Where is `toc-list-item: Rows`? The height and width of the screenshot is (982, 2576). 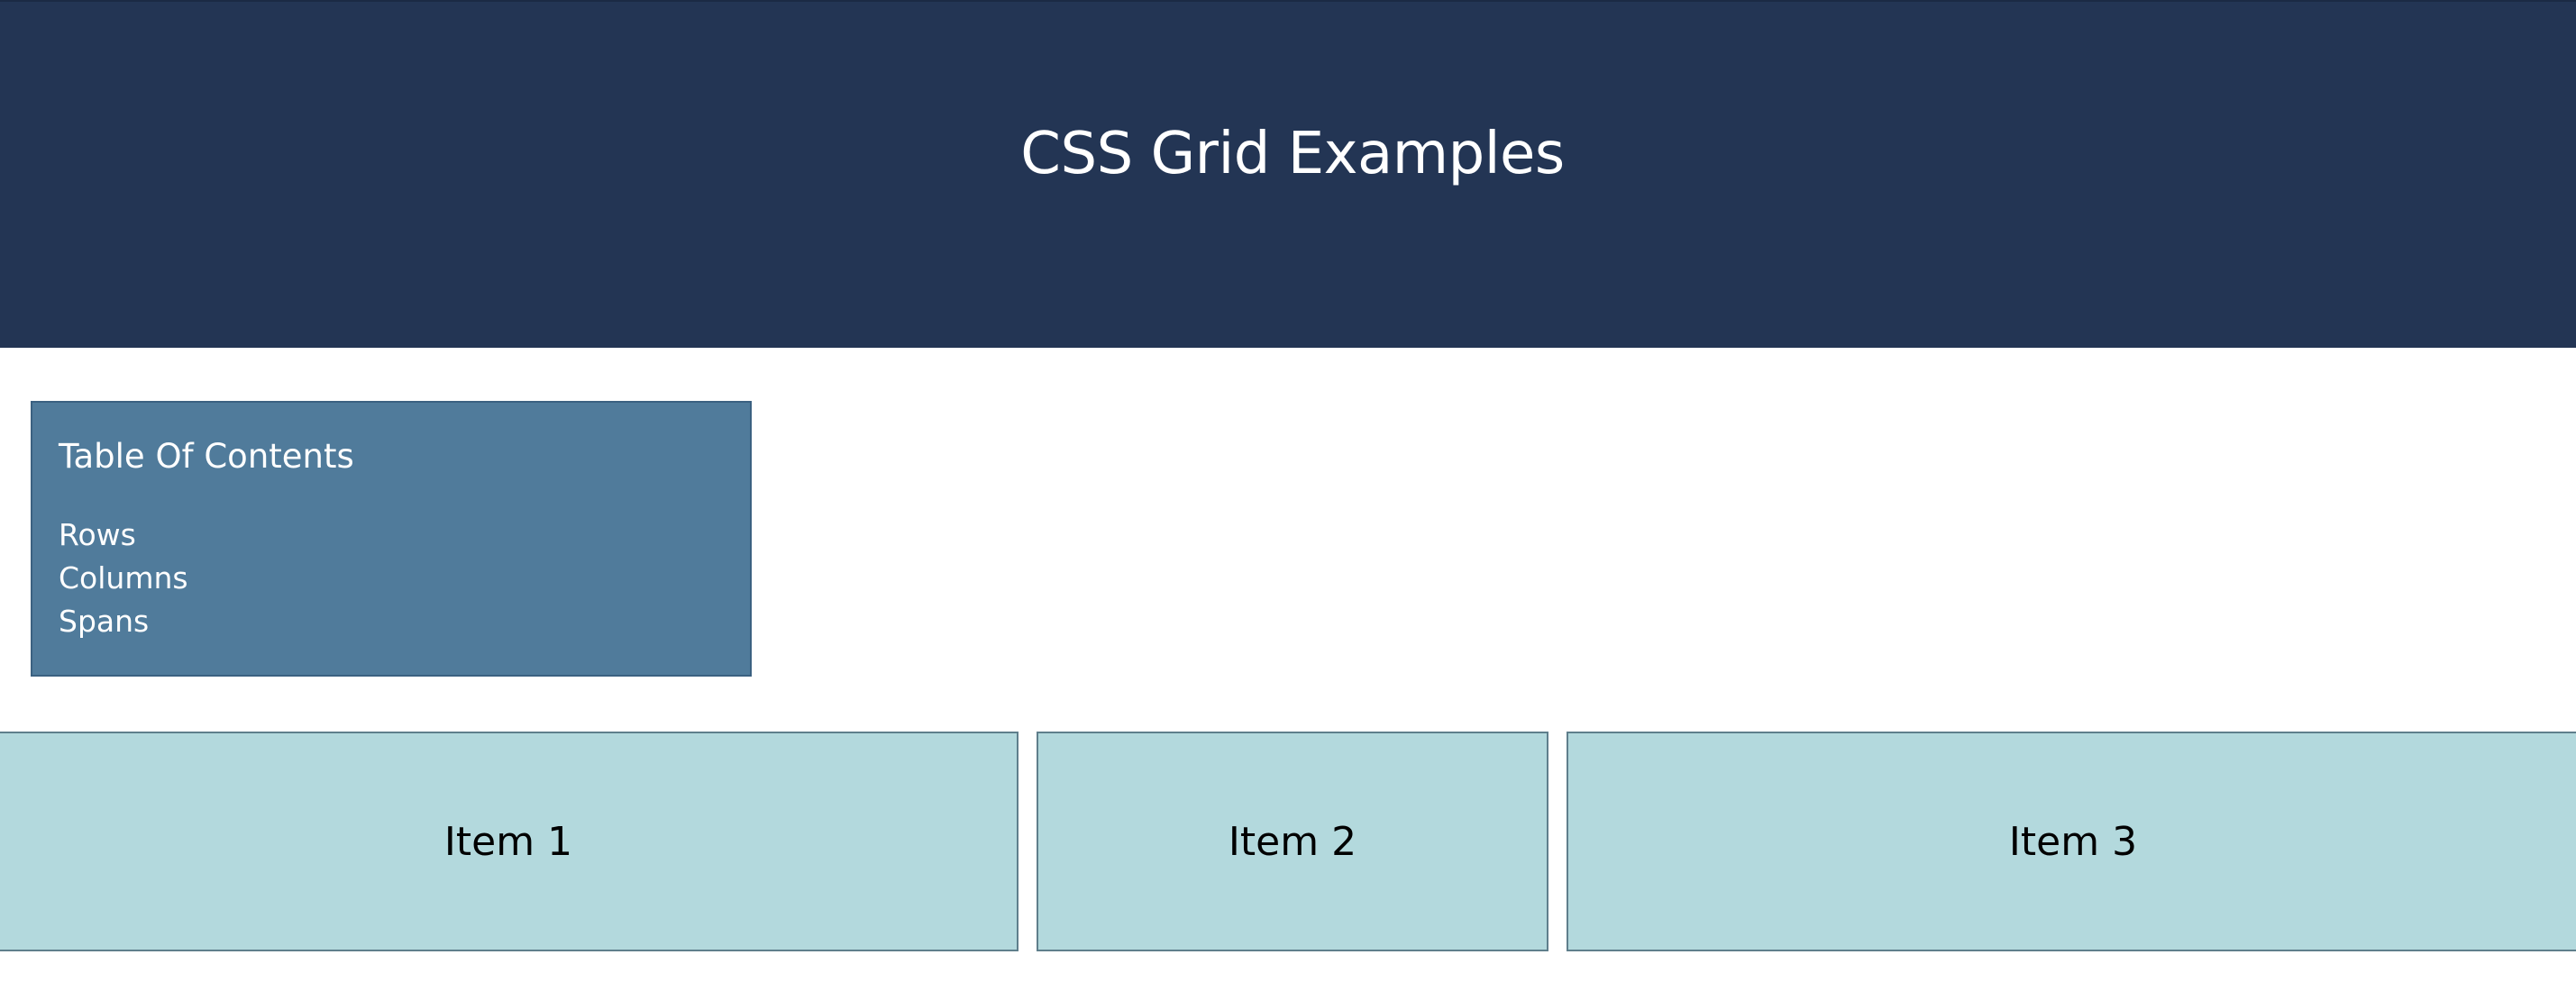
toc-list-item: Rows is located at coordinates (123, 535).